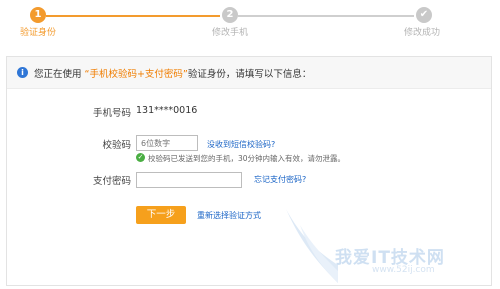 The width and height of the screenshot is (500, 289). What do you see at coordinates (229, 215) in the screenshot?
I see `reselect-method-link: 重新选择验证方式` at bounding box center [229, 215].